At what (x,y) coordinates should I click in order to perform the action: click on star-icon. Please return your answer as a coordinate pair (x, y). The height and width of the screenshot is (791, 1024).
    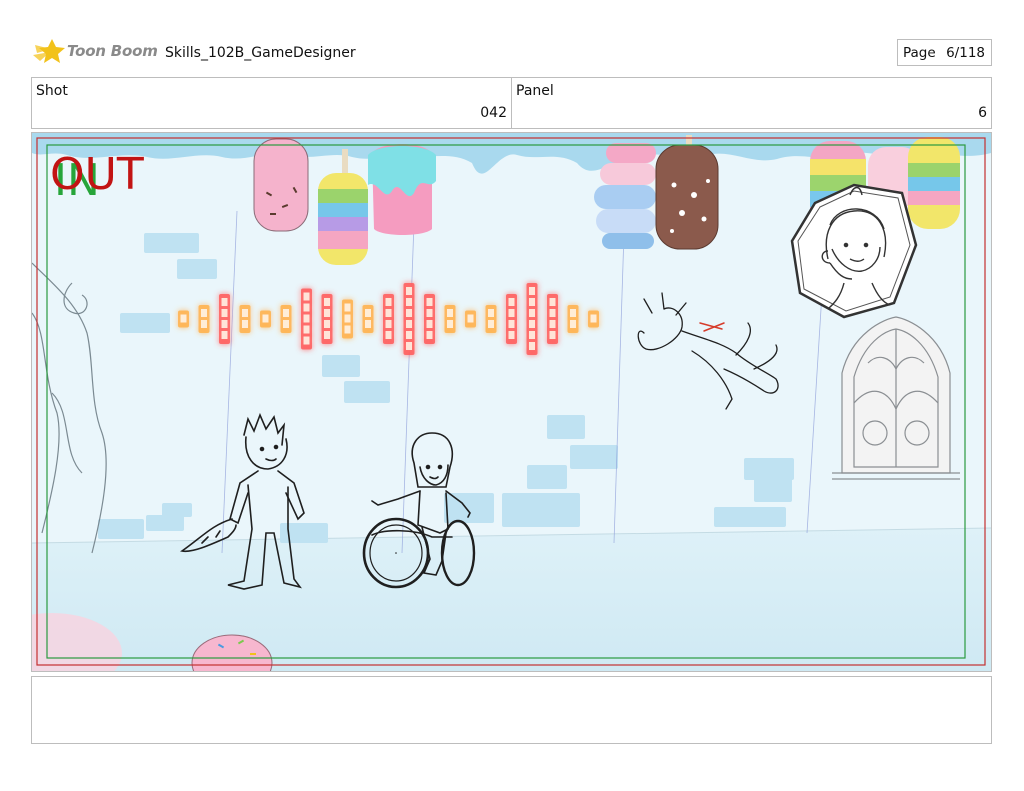
    Looking at the image, I should click on (49, 51).